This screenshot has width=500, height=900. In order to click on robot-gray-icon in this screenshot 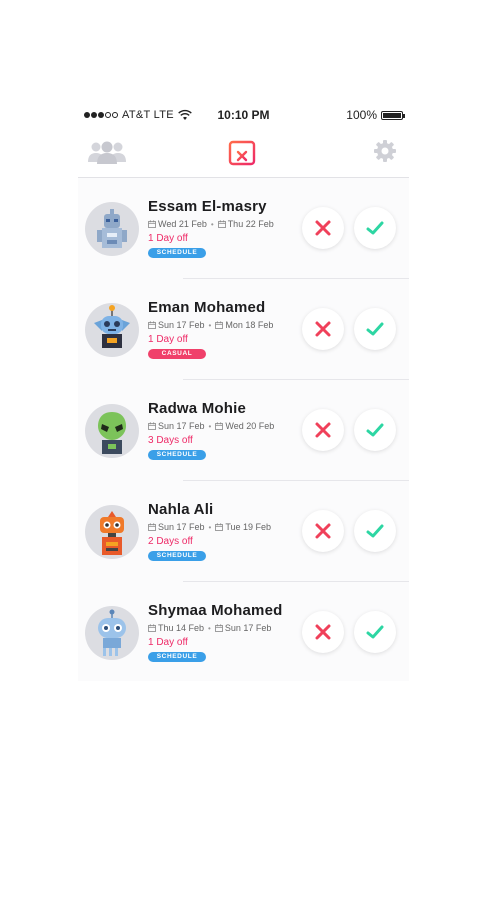, I will do `click(112, 229)`.